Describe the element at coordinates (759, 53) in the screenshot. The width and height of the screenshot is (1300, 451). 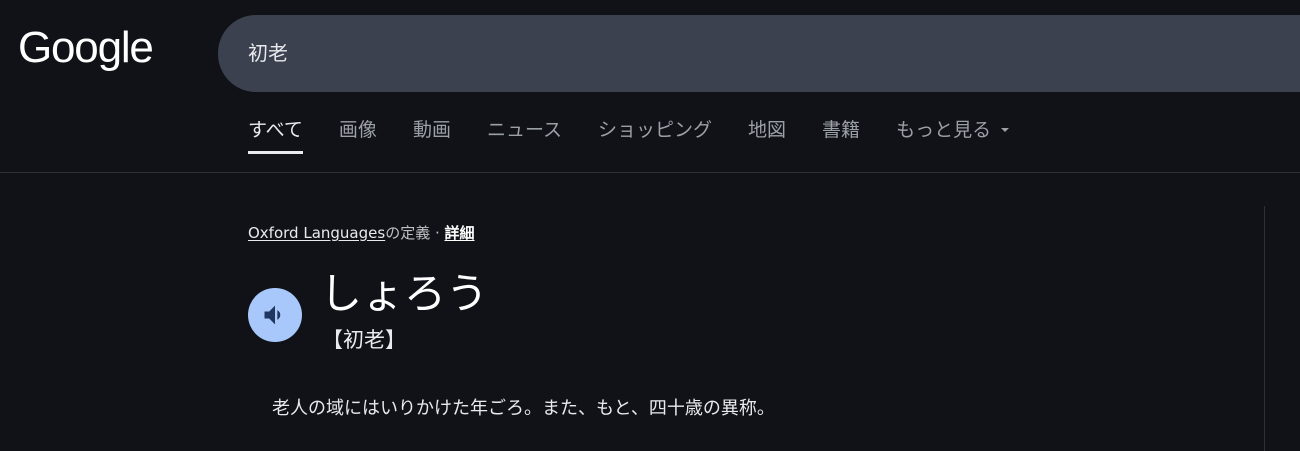
I see `search-box: 初老` at that location.